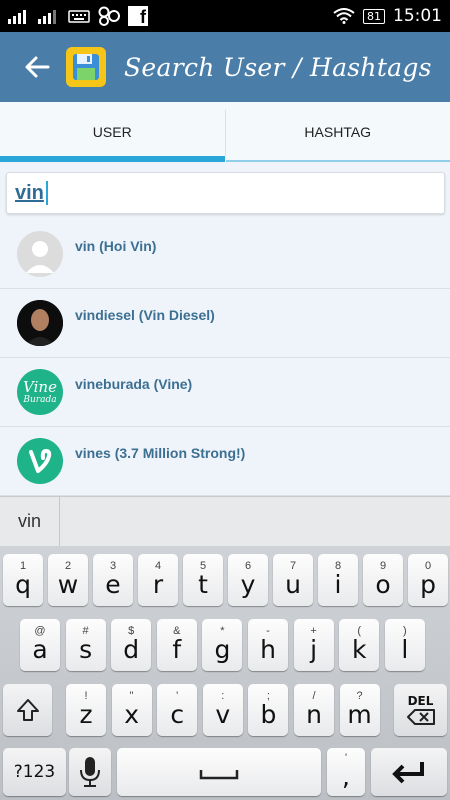  Describe the element at coordinates (225, 461) in the screenshot. I see `result-row: vines (3.7 Million Strong!)` at that location.